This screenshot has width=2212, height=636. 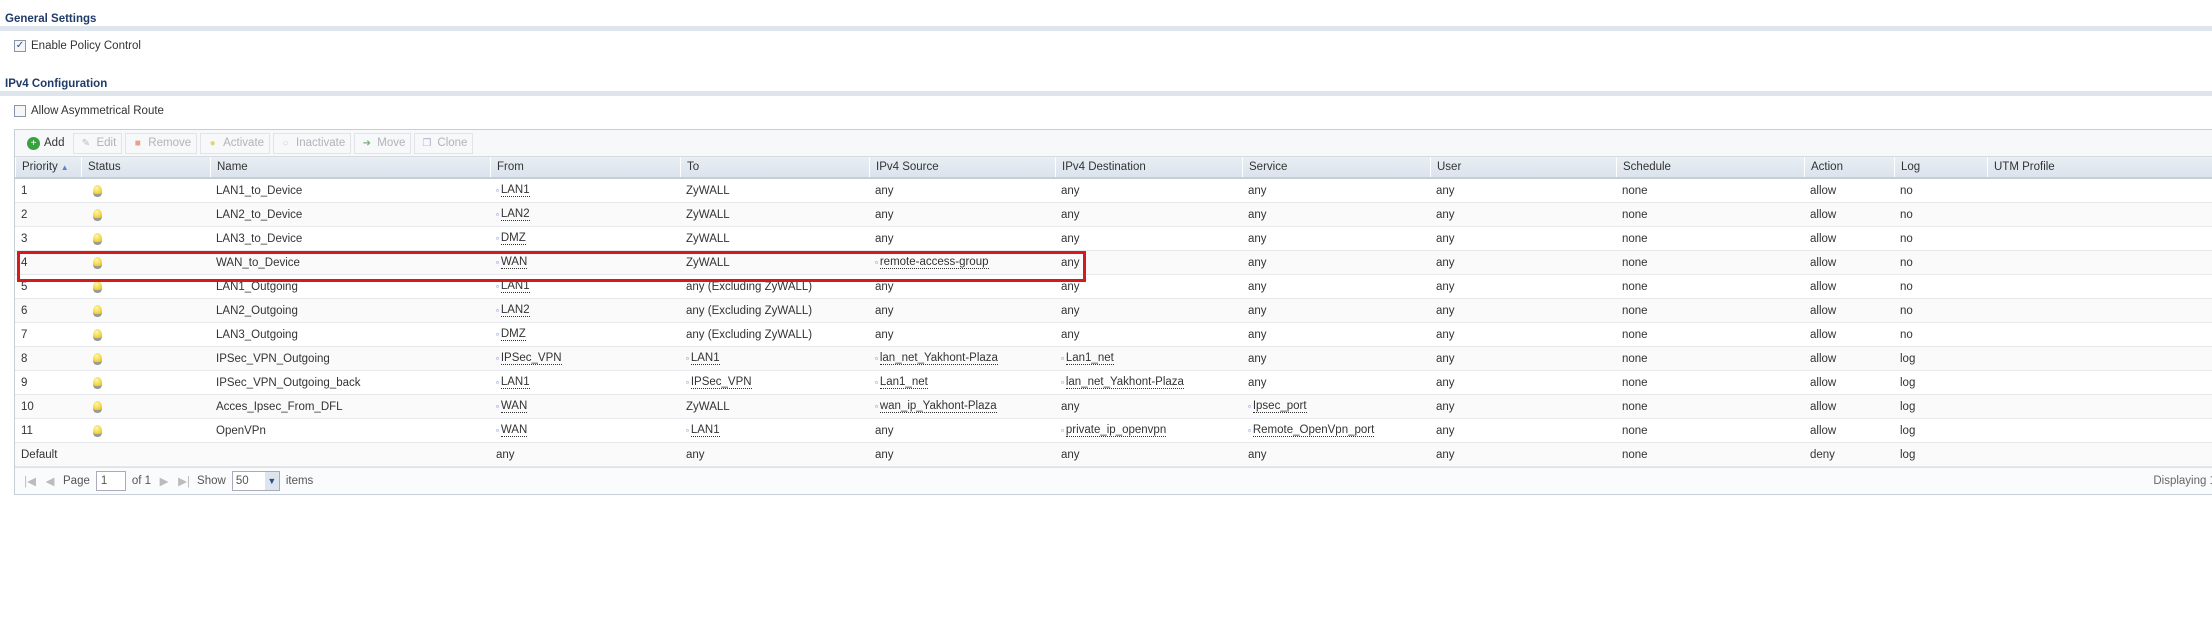 I want to click on object-link: Remote_OpenVpn_port, so click(x=1313, y=430).